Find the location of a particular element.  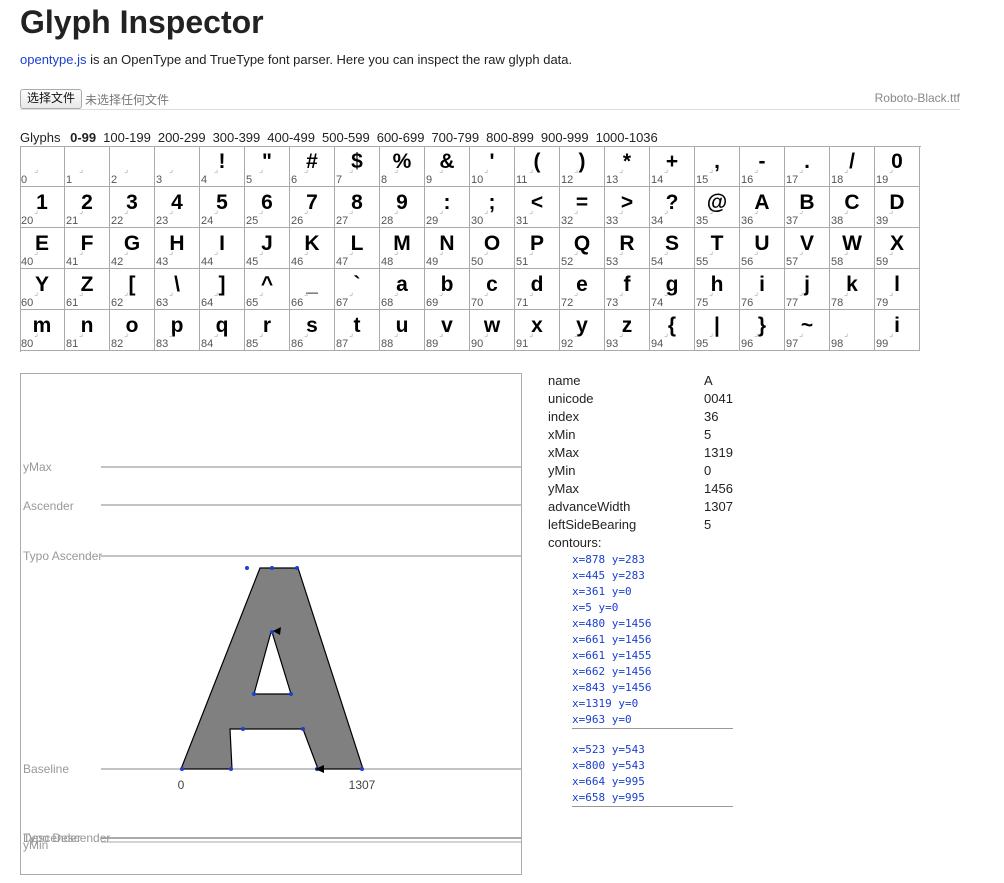

glyph-cell: ⌟ 2 is located at coordinates (132, 166).